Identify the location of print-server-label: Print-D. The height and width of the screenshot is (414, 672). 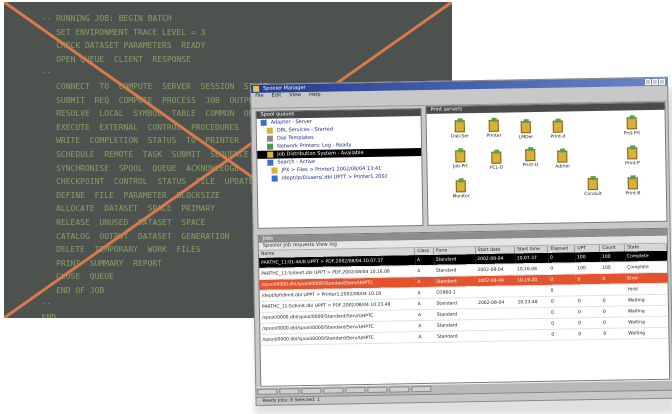
(530, 165).